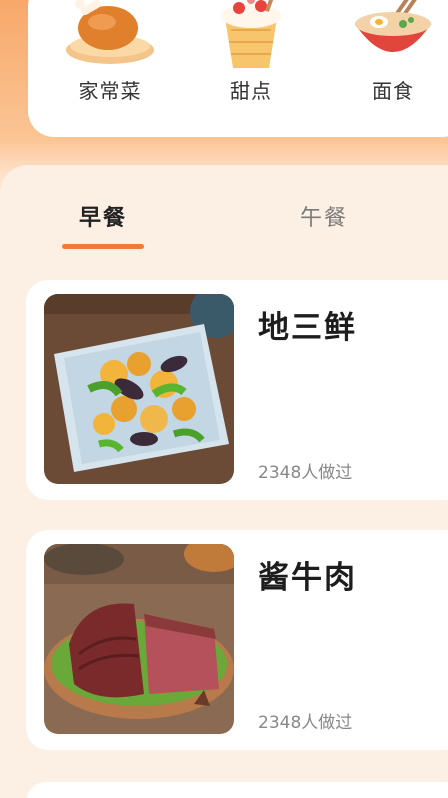 The image size is (448, 798). I want to click on dessert-cup-icon, so click(251, 34).